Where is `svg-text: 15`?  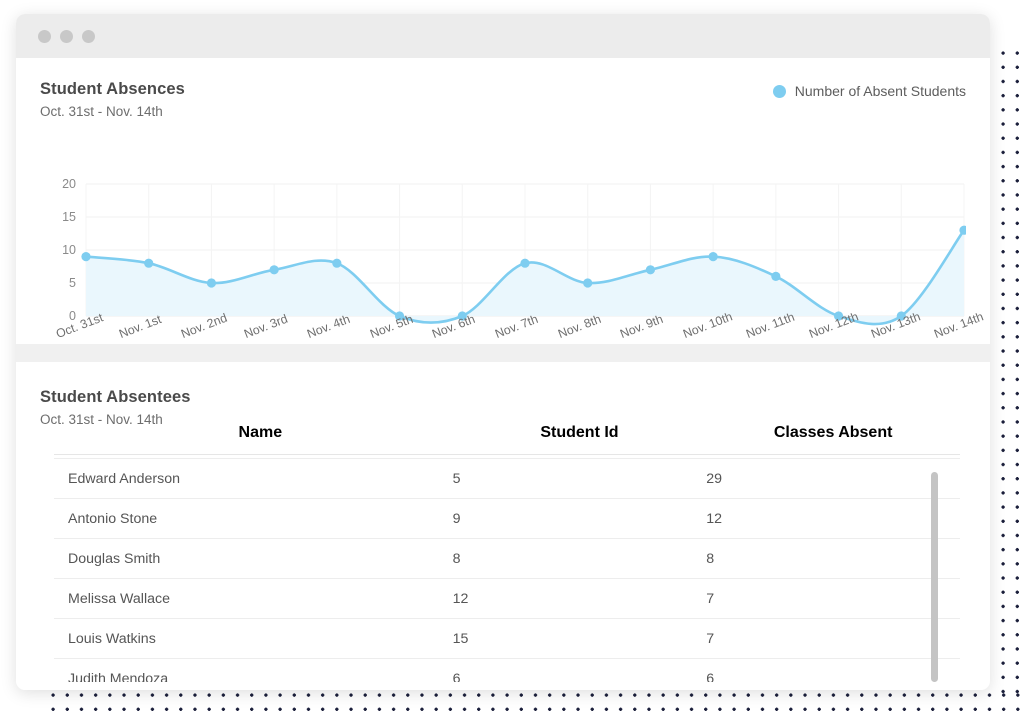
svg-text: 15 is located at coordinates (69, 217).